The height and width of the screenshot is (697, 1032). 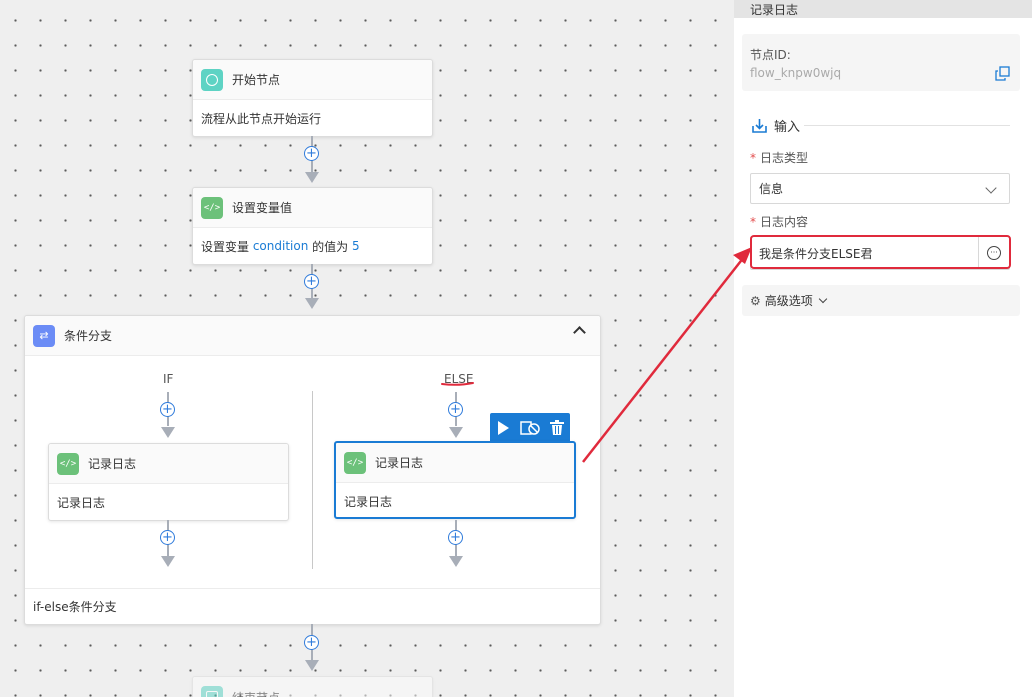 I want to click on body-text: 的值为, so click(x=330, y=246).